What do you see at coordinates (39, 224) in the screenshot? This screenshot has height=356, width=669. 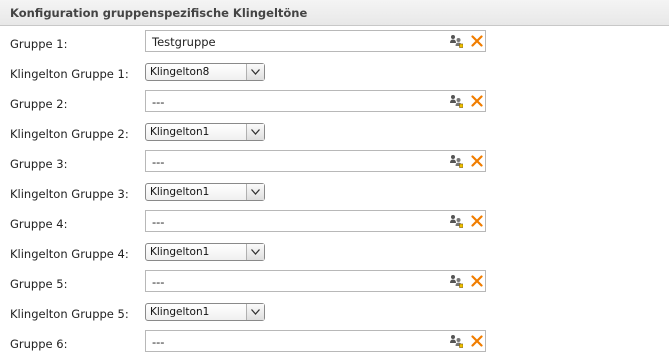 I see `group-label: Gruppe 4:` at bounding box center [39, 224].